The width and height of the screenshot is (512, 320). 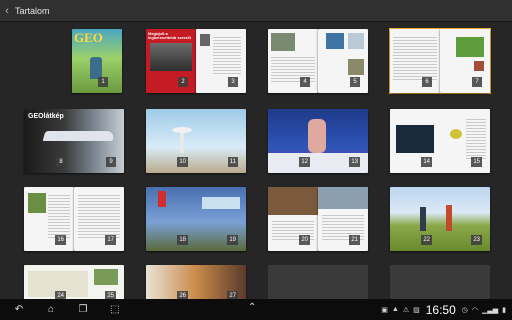 I want to click on flag, so click(x=162, y=199).